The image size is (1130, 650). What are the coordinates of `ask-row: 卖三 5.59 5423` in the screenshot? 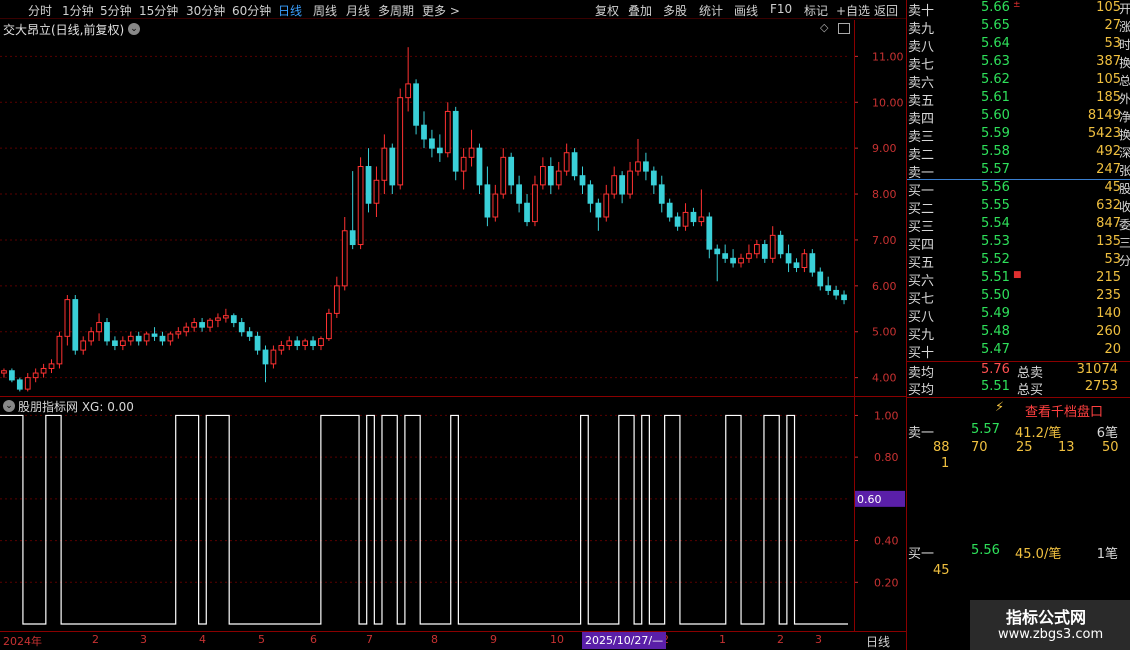 It's located at (1014, 135).